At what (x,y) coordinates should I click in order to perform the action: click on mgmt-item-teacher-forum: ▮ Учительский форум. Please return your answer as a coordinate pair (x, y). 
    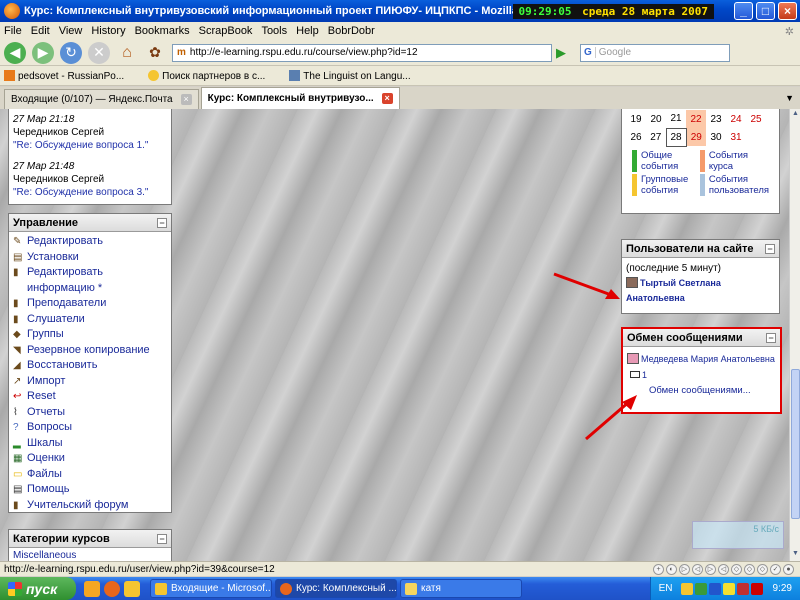
    Looking at the image, I should click on (90, 506).